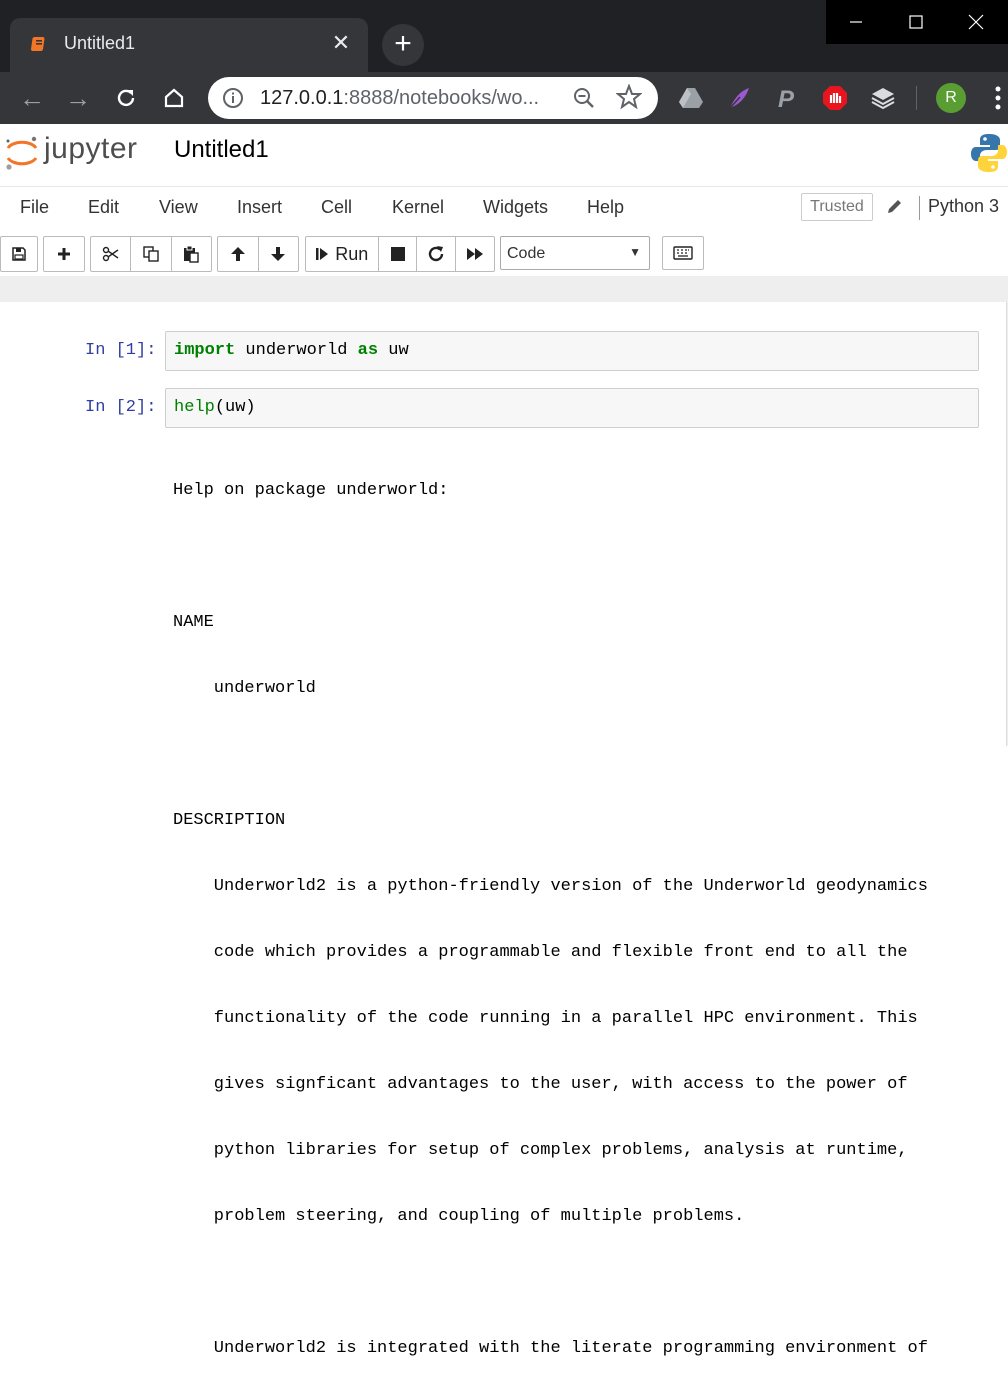 Image resolution: width=1008 pixels, height=1382 pixels. Describe the element at coordinates (221, 150) in the screenshot. I see `notebook-title: Untitled1` at that location.